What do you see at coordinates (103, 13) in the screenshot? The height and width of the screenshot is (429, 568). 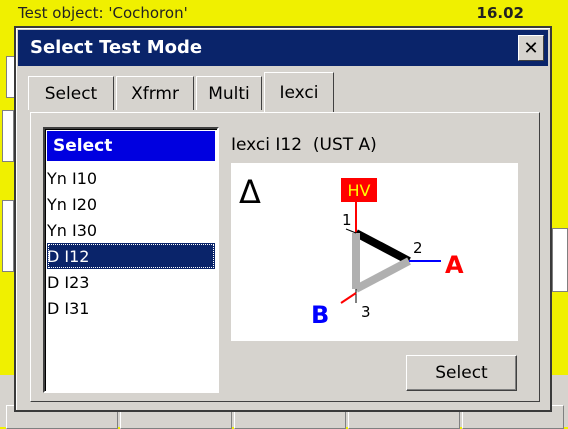 I see `background-title: Test object: 'Cochoron'` at bounding box center [103, 13].